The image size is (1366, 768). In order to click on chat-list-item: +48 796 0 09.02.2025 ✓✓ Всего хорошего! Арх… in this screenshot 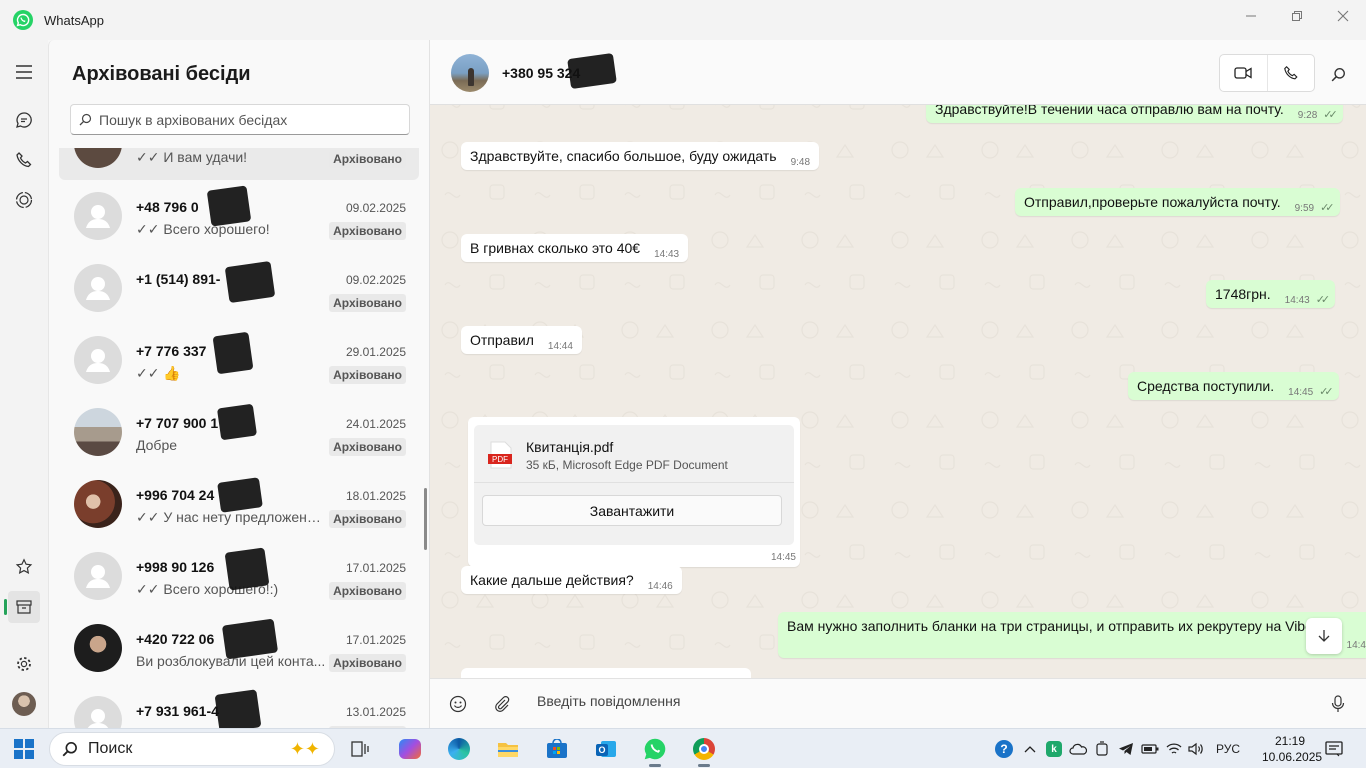, I will do `click(239, 216)`.